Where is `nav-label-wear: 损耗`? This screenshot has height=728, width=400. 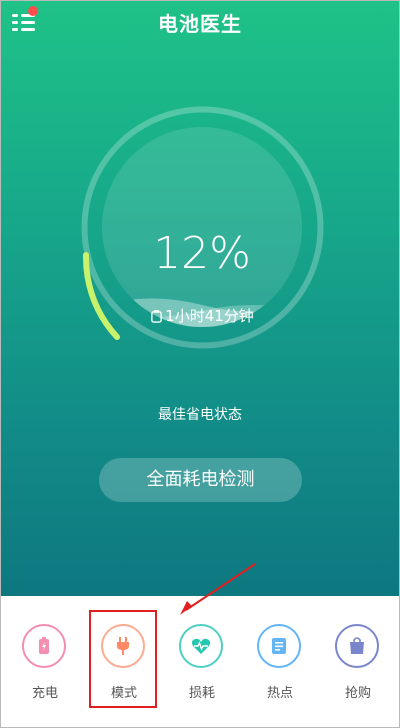
nav-label-wear: 损耗 is located at coordinates (201, 693).